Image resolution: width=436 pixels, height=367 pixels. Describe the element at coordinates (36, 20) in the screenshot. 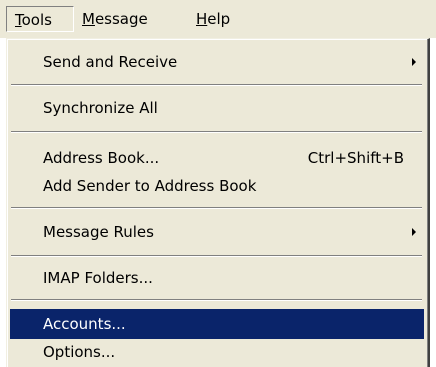

I see `menu-tools-label: ools` at that location.